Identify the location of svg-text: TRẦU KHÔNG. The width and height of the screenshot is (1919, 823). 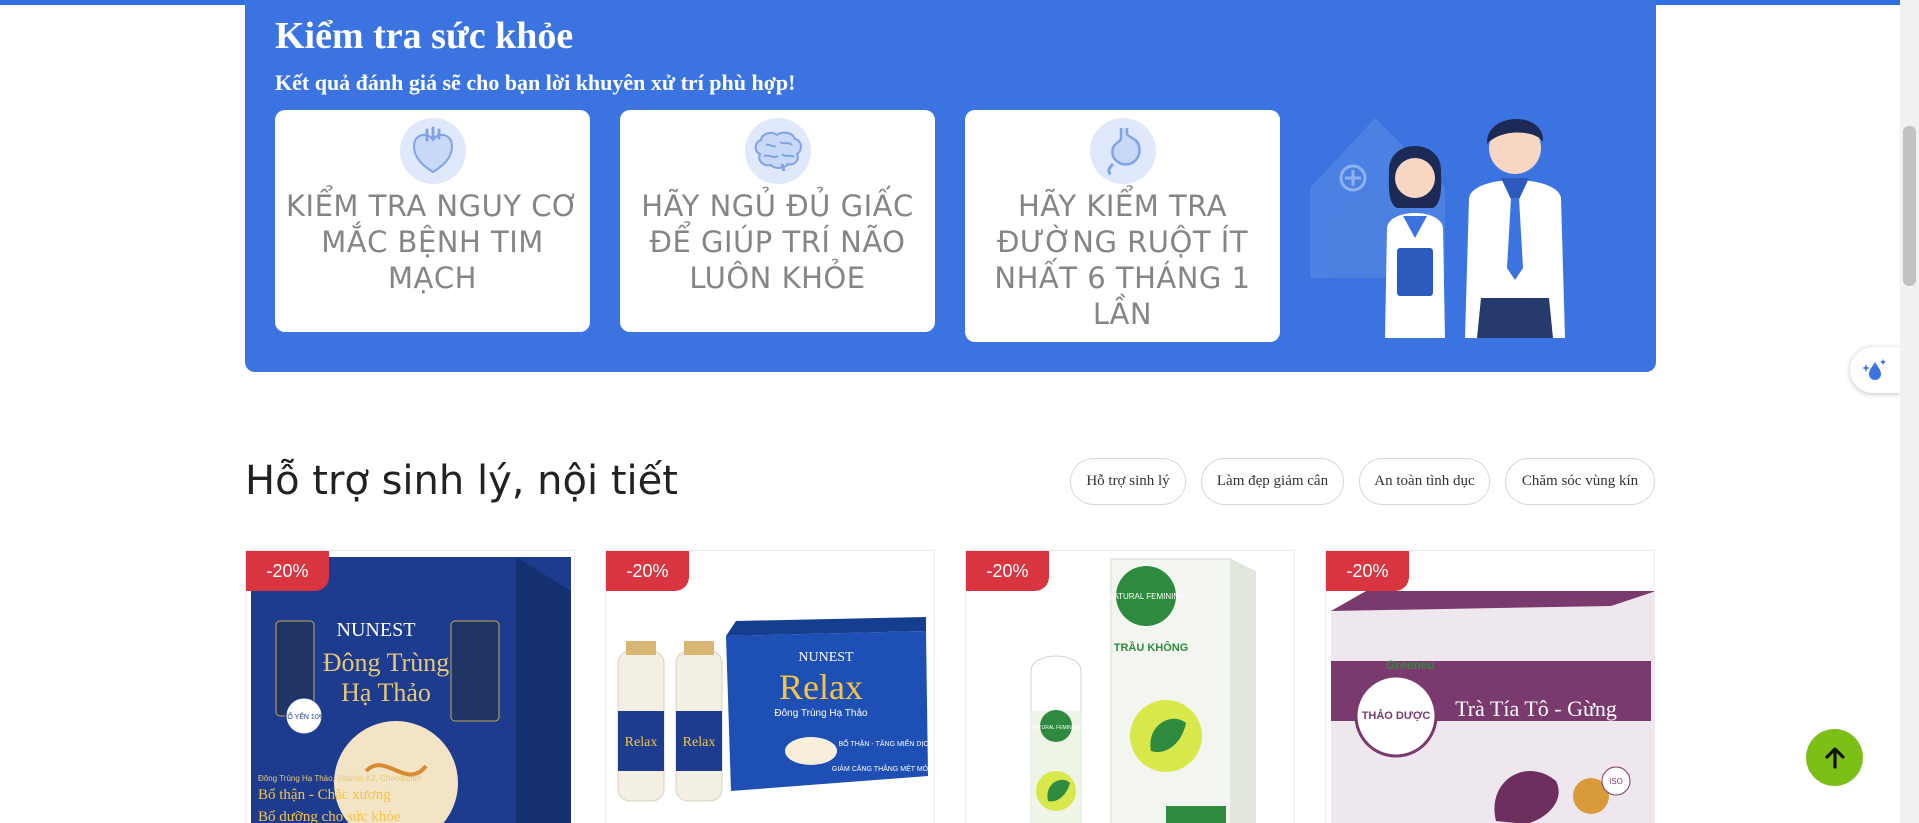
(1151, 647).